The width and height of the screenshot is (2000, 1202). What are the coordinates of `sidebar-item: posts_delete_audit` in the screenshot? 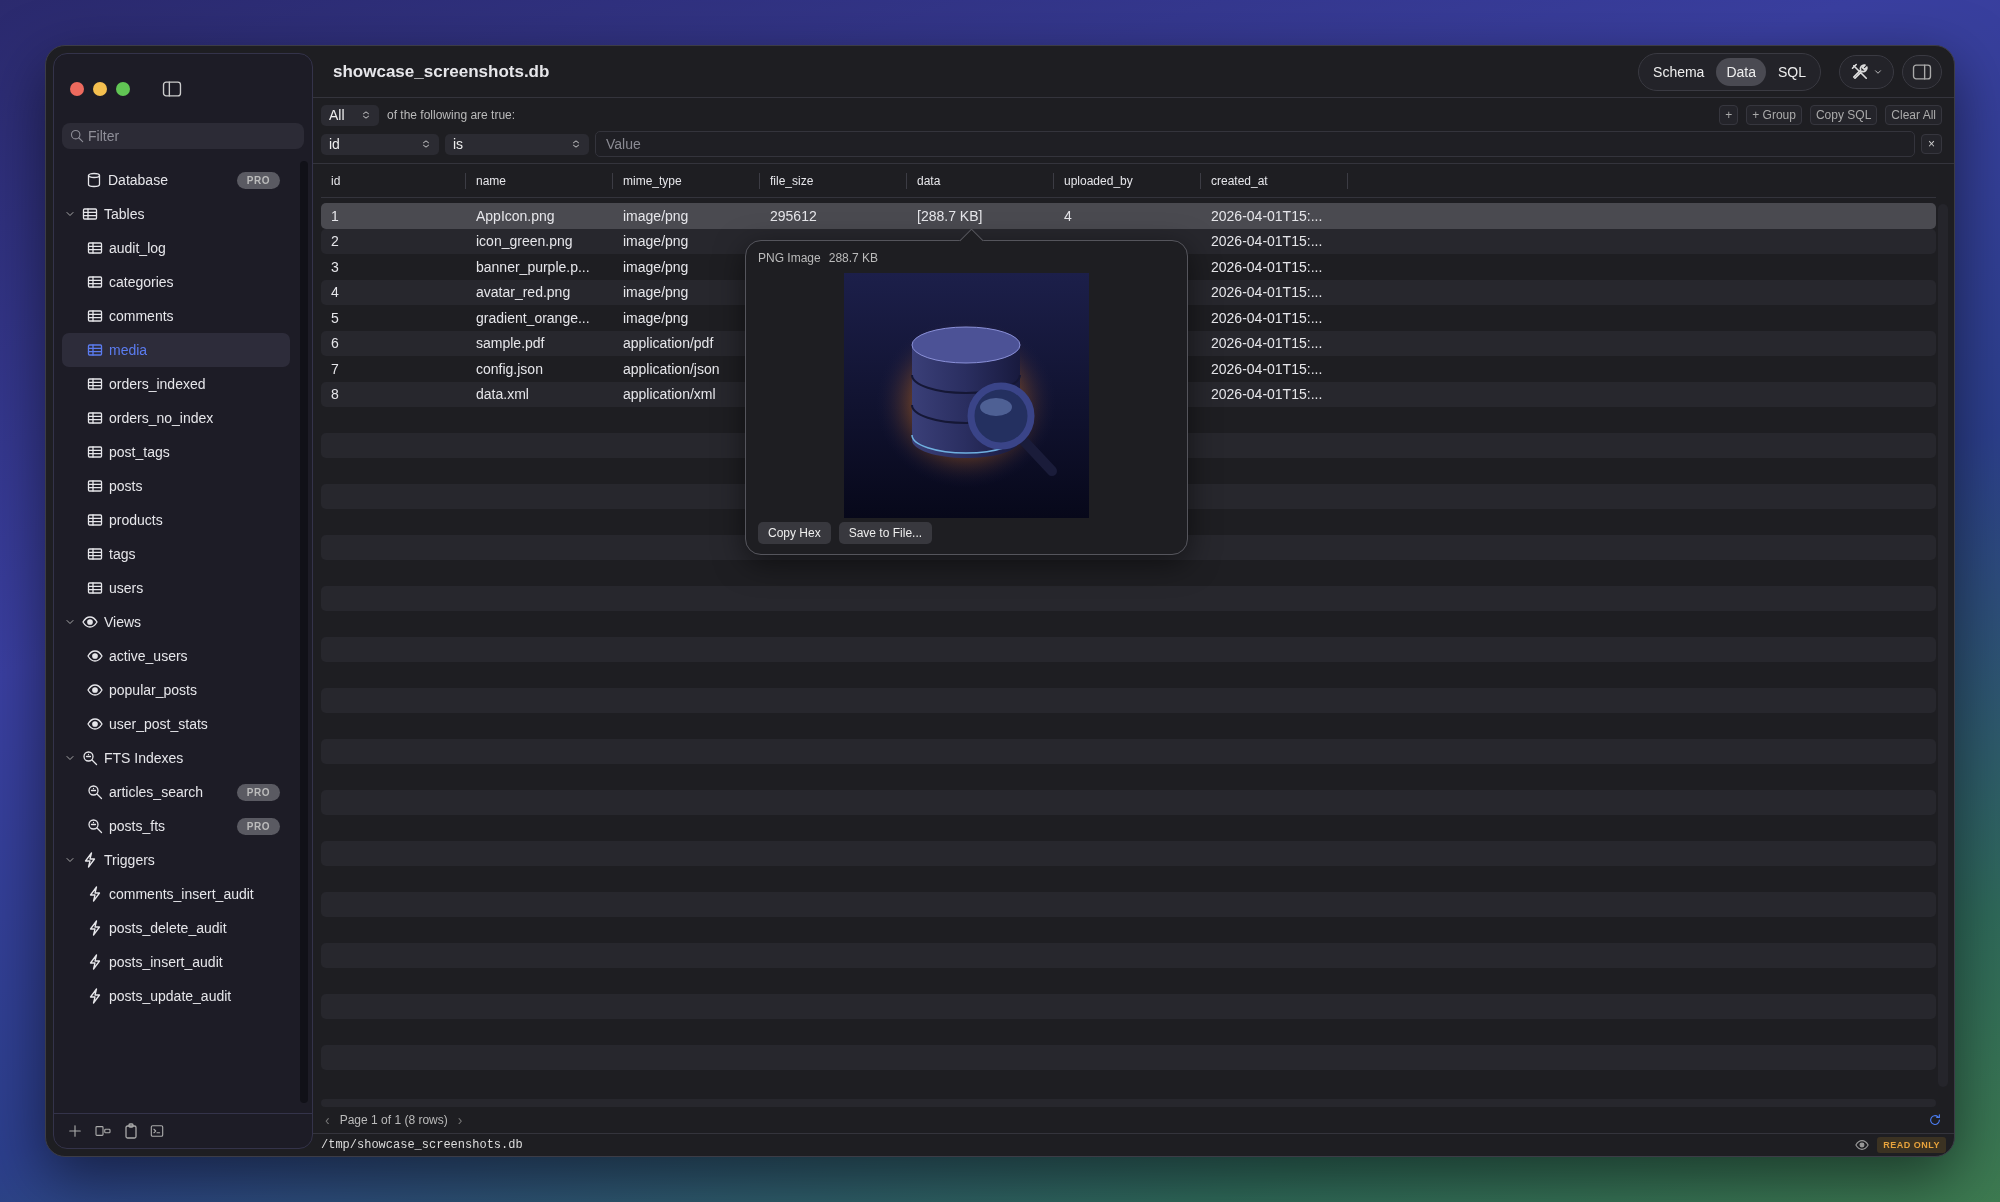 It's located at (176, 928).